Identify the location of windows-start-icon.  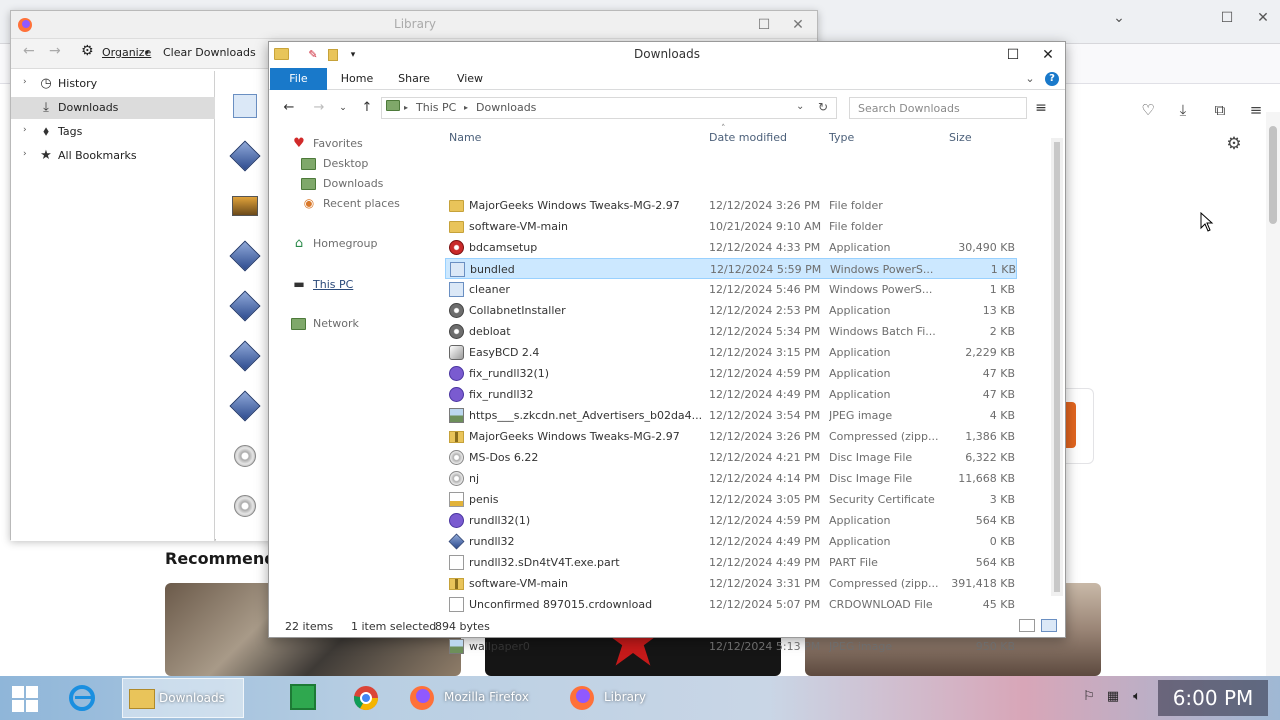
(25, 699).